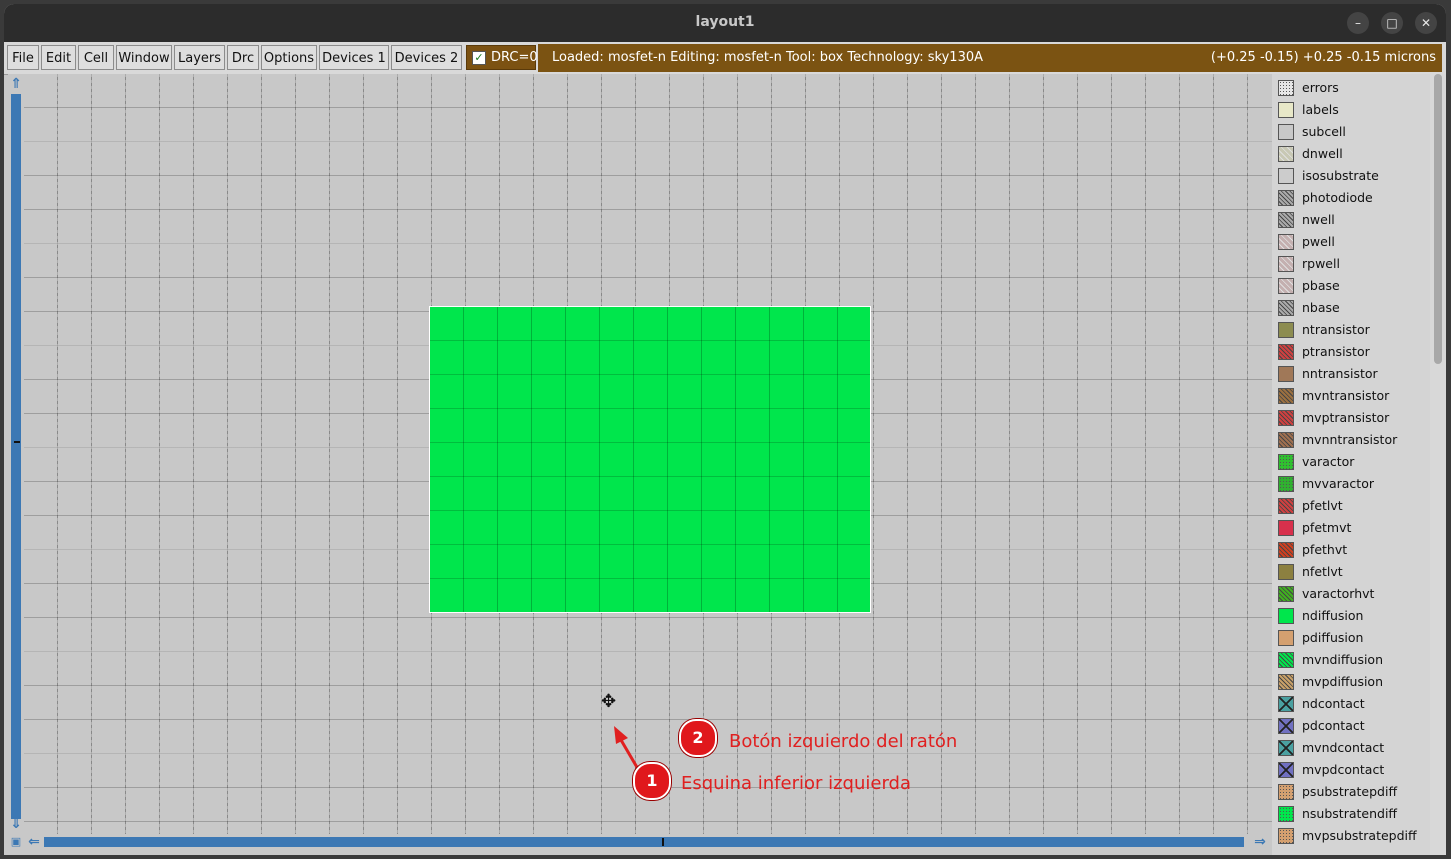 The image size is (1451, 859). What do you see at coordinates (16, 824) in the screenshot?
I see `scroll-down-arrow-icon: ⇓` at bounding box center [16, 824].